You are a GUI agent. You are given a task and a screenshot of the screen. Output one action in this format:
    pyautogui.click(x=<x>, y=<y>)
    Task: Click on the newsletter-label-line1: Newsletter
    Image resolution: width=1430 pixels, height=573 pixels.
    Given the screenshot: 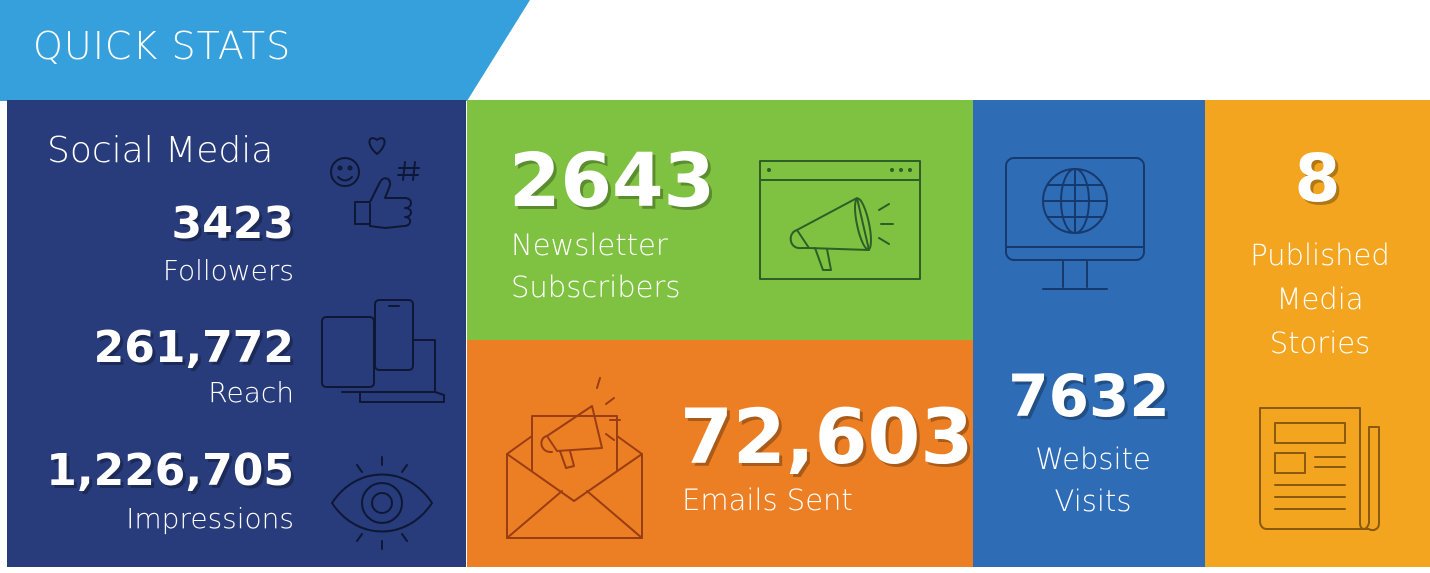 What is the action you would take?
    pyautogui.click(x=589, y=245)
    